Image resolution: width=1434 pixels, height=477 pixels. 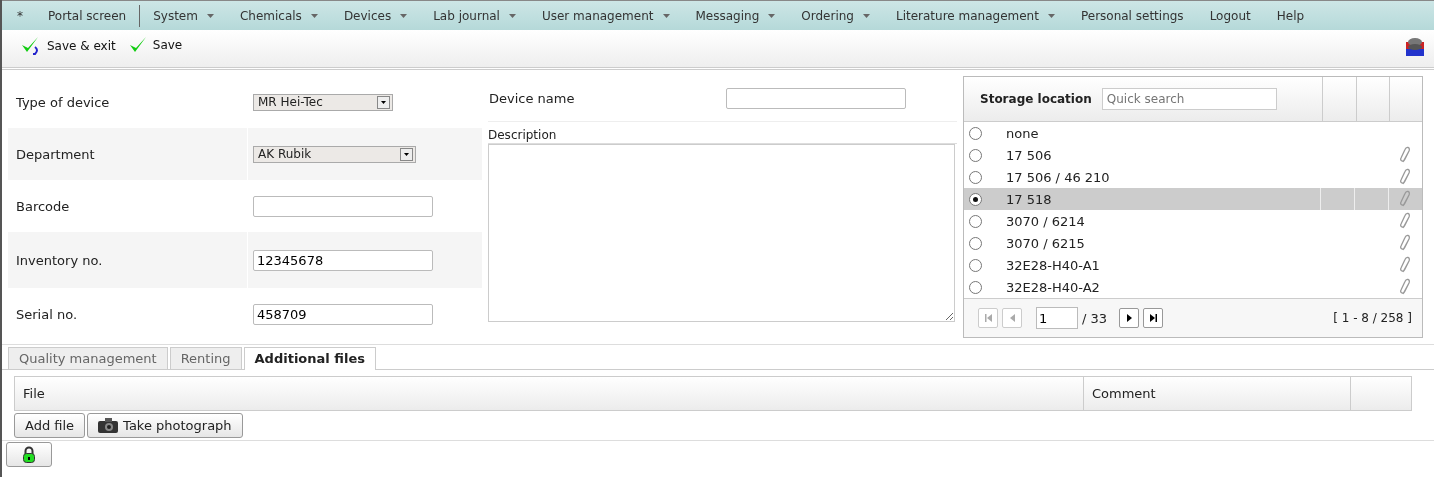 I want to click on tab: Additional files, so click(x=309, y=358).